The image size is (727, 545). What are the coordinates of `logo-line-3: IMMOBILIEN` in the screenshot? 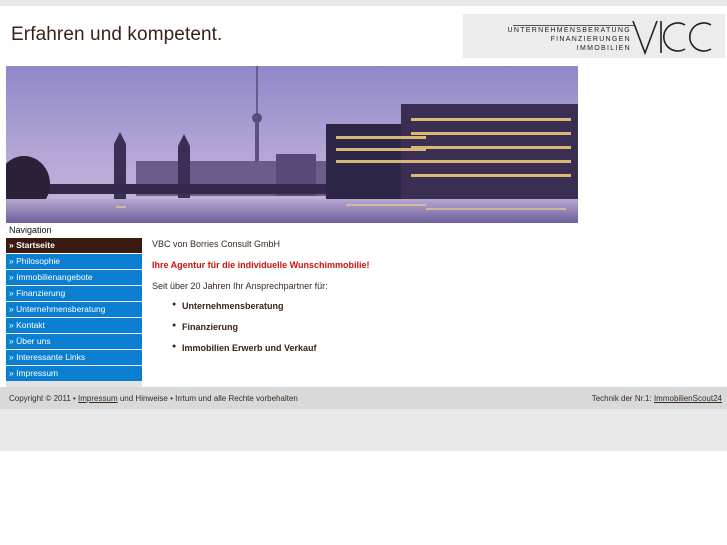 It's located at (603, 48).